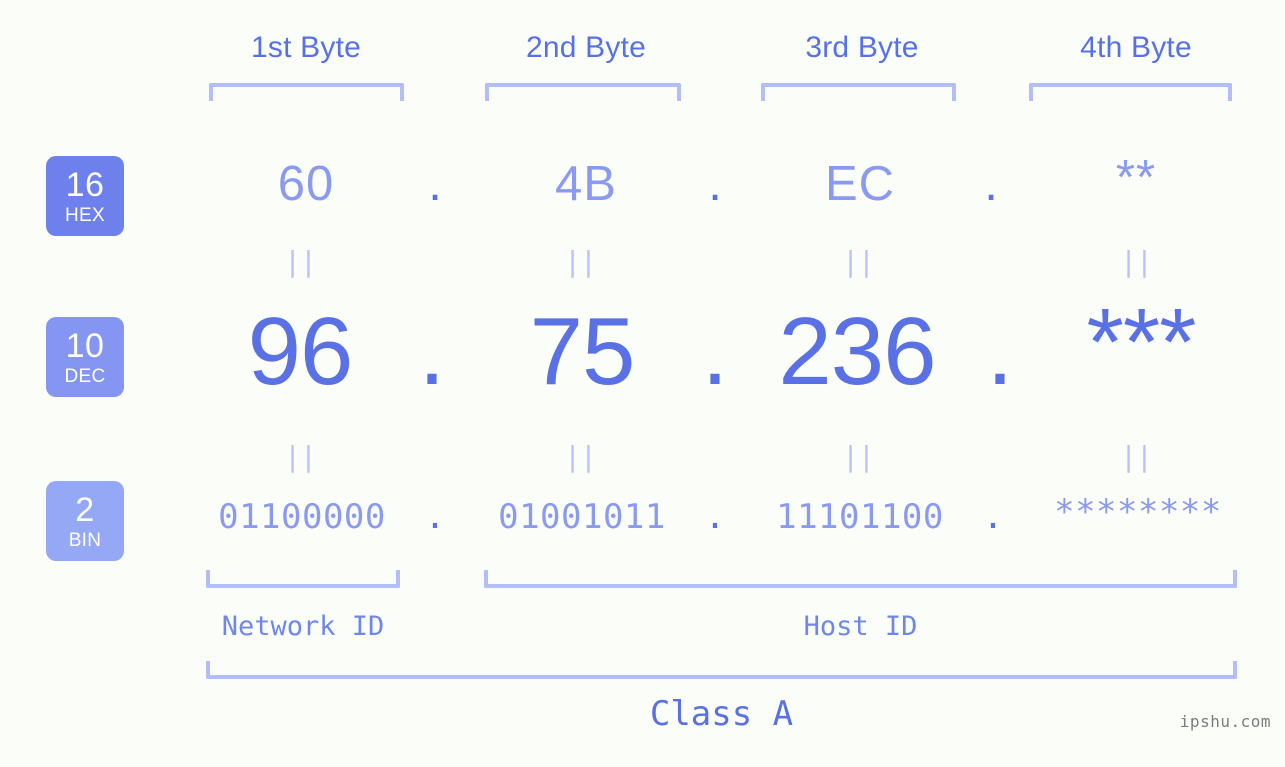 The image size is (1285, 767). What do you see at coordinates (721, 670) in the screenshot?
I see `class-bracket` at bounding box center [721, 670].